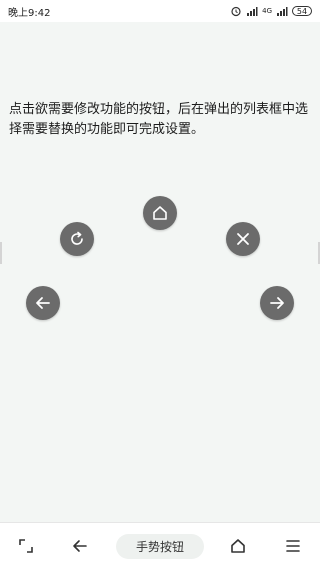 Image resolution: width=320 pixels, height=569 pixels. I want to click on home-button, so click(160, 213).